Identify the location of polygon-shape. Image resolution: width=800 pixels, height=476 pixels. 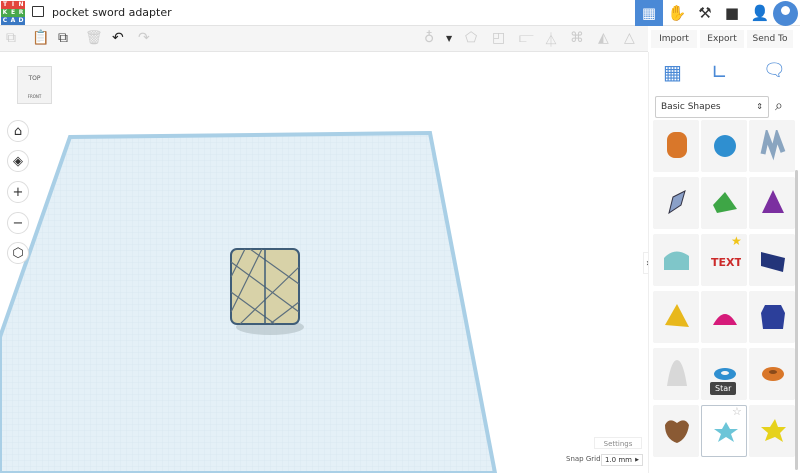
(772, 317).